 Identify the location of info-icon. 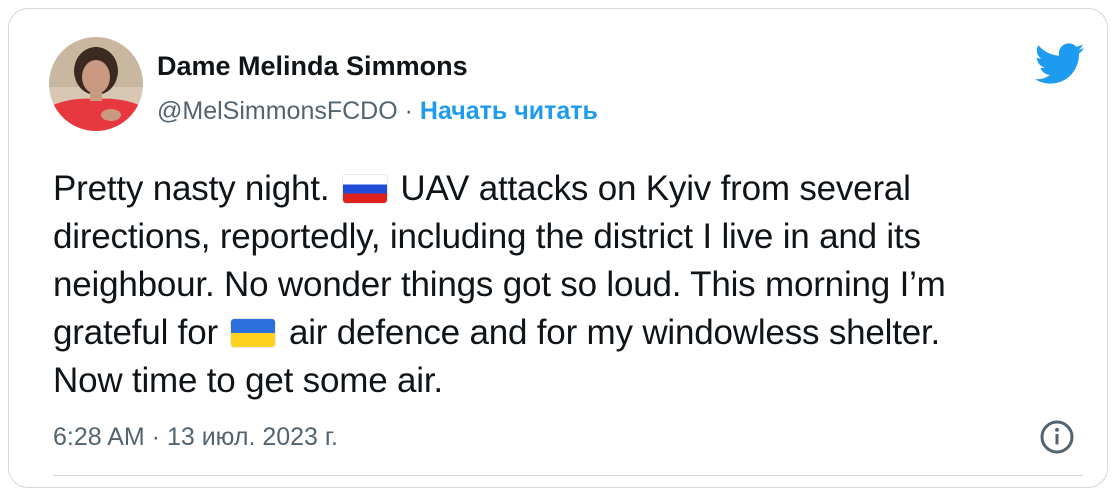
(1057, 437).